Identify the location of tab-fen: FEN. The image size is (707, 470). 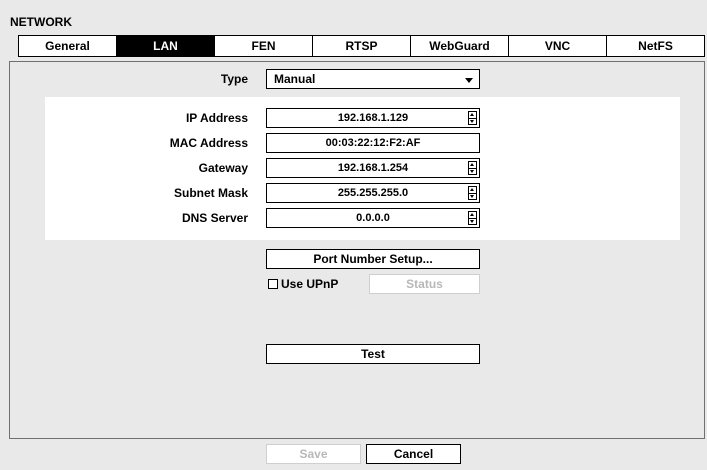
(264, 46).